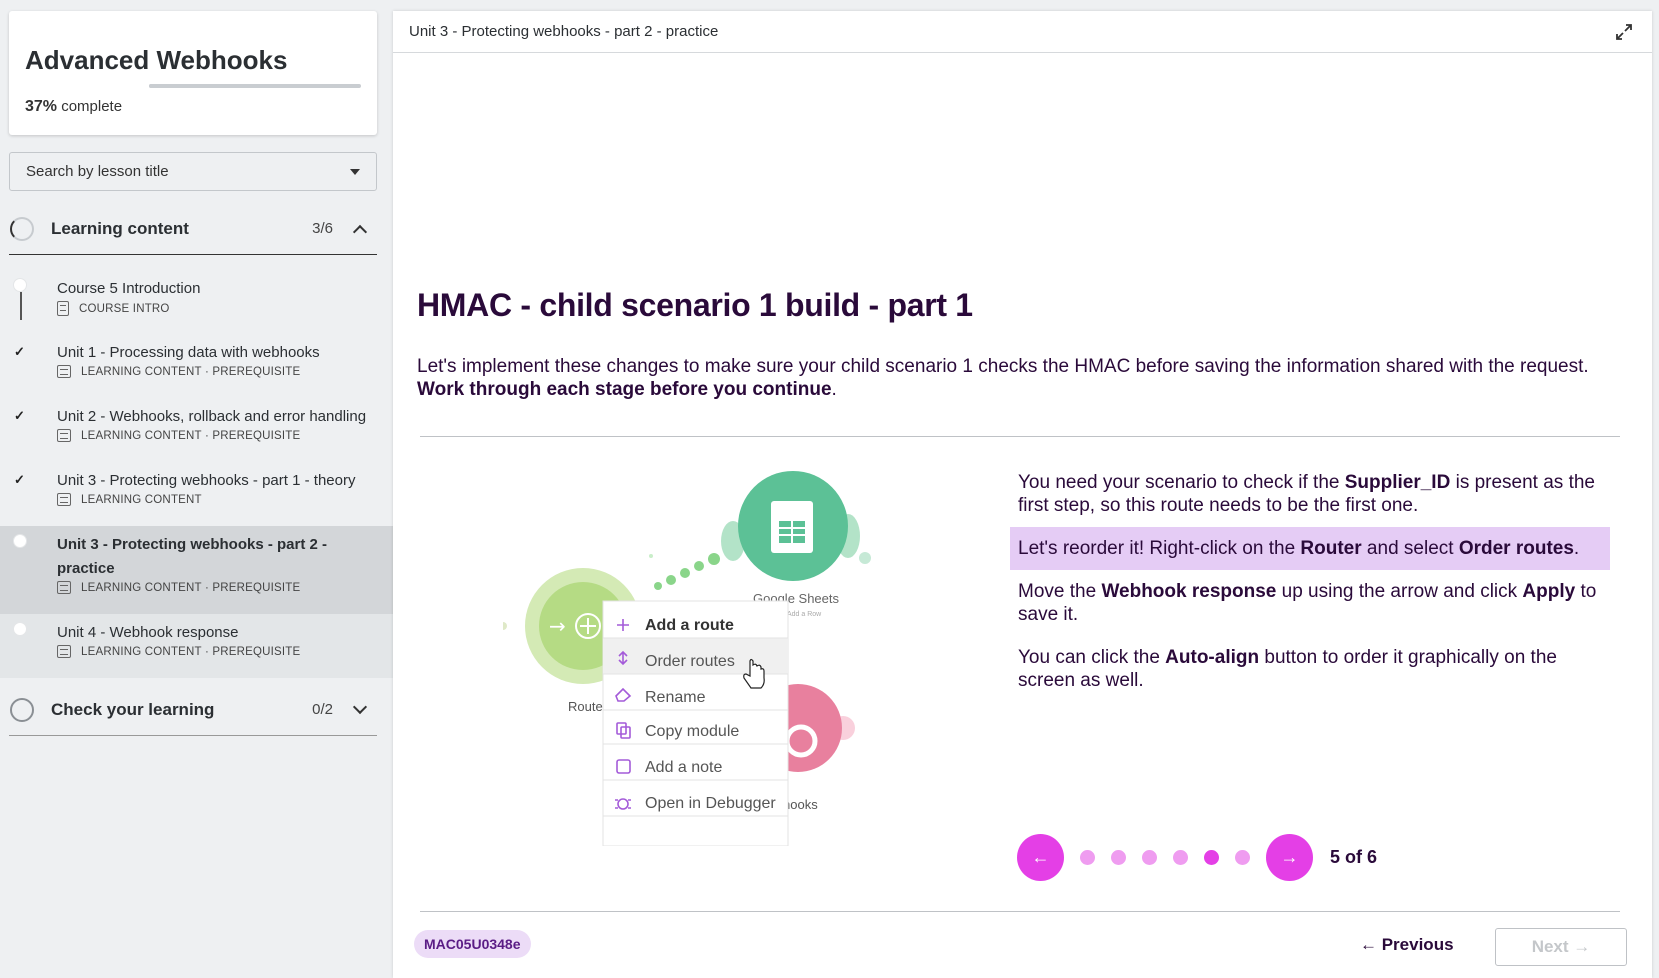 This screenshot has height=978, width=1659. Describe the element at coordinates (225, 499) in the screenshot. I see `lesson-meta: LEARNING CONTENT` at that location.